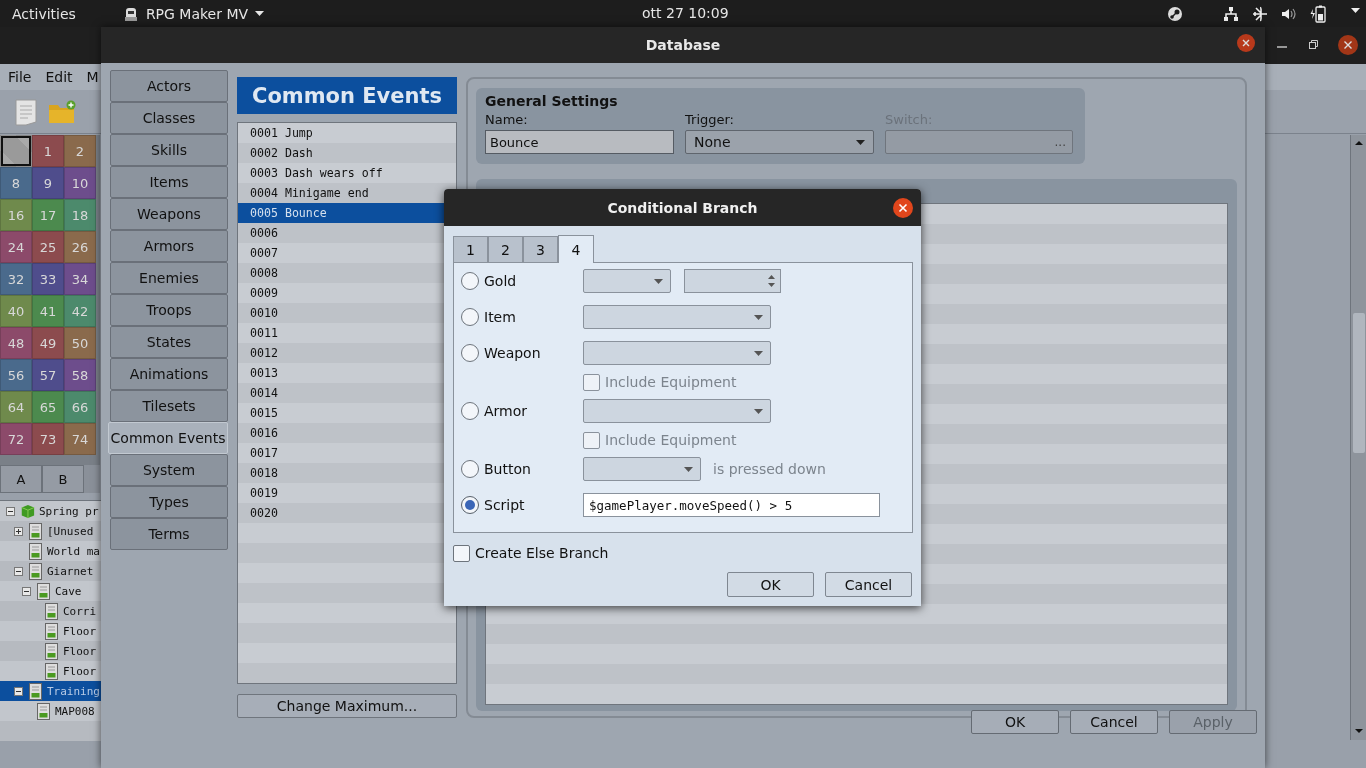  Describe the element at coordinates (16, 343) in the screenshot. I see `tile-swatch: 48` at that location.